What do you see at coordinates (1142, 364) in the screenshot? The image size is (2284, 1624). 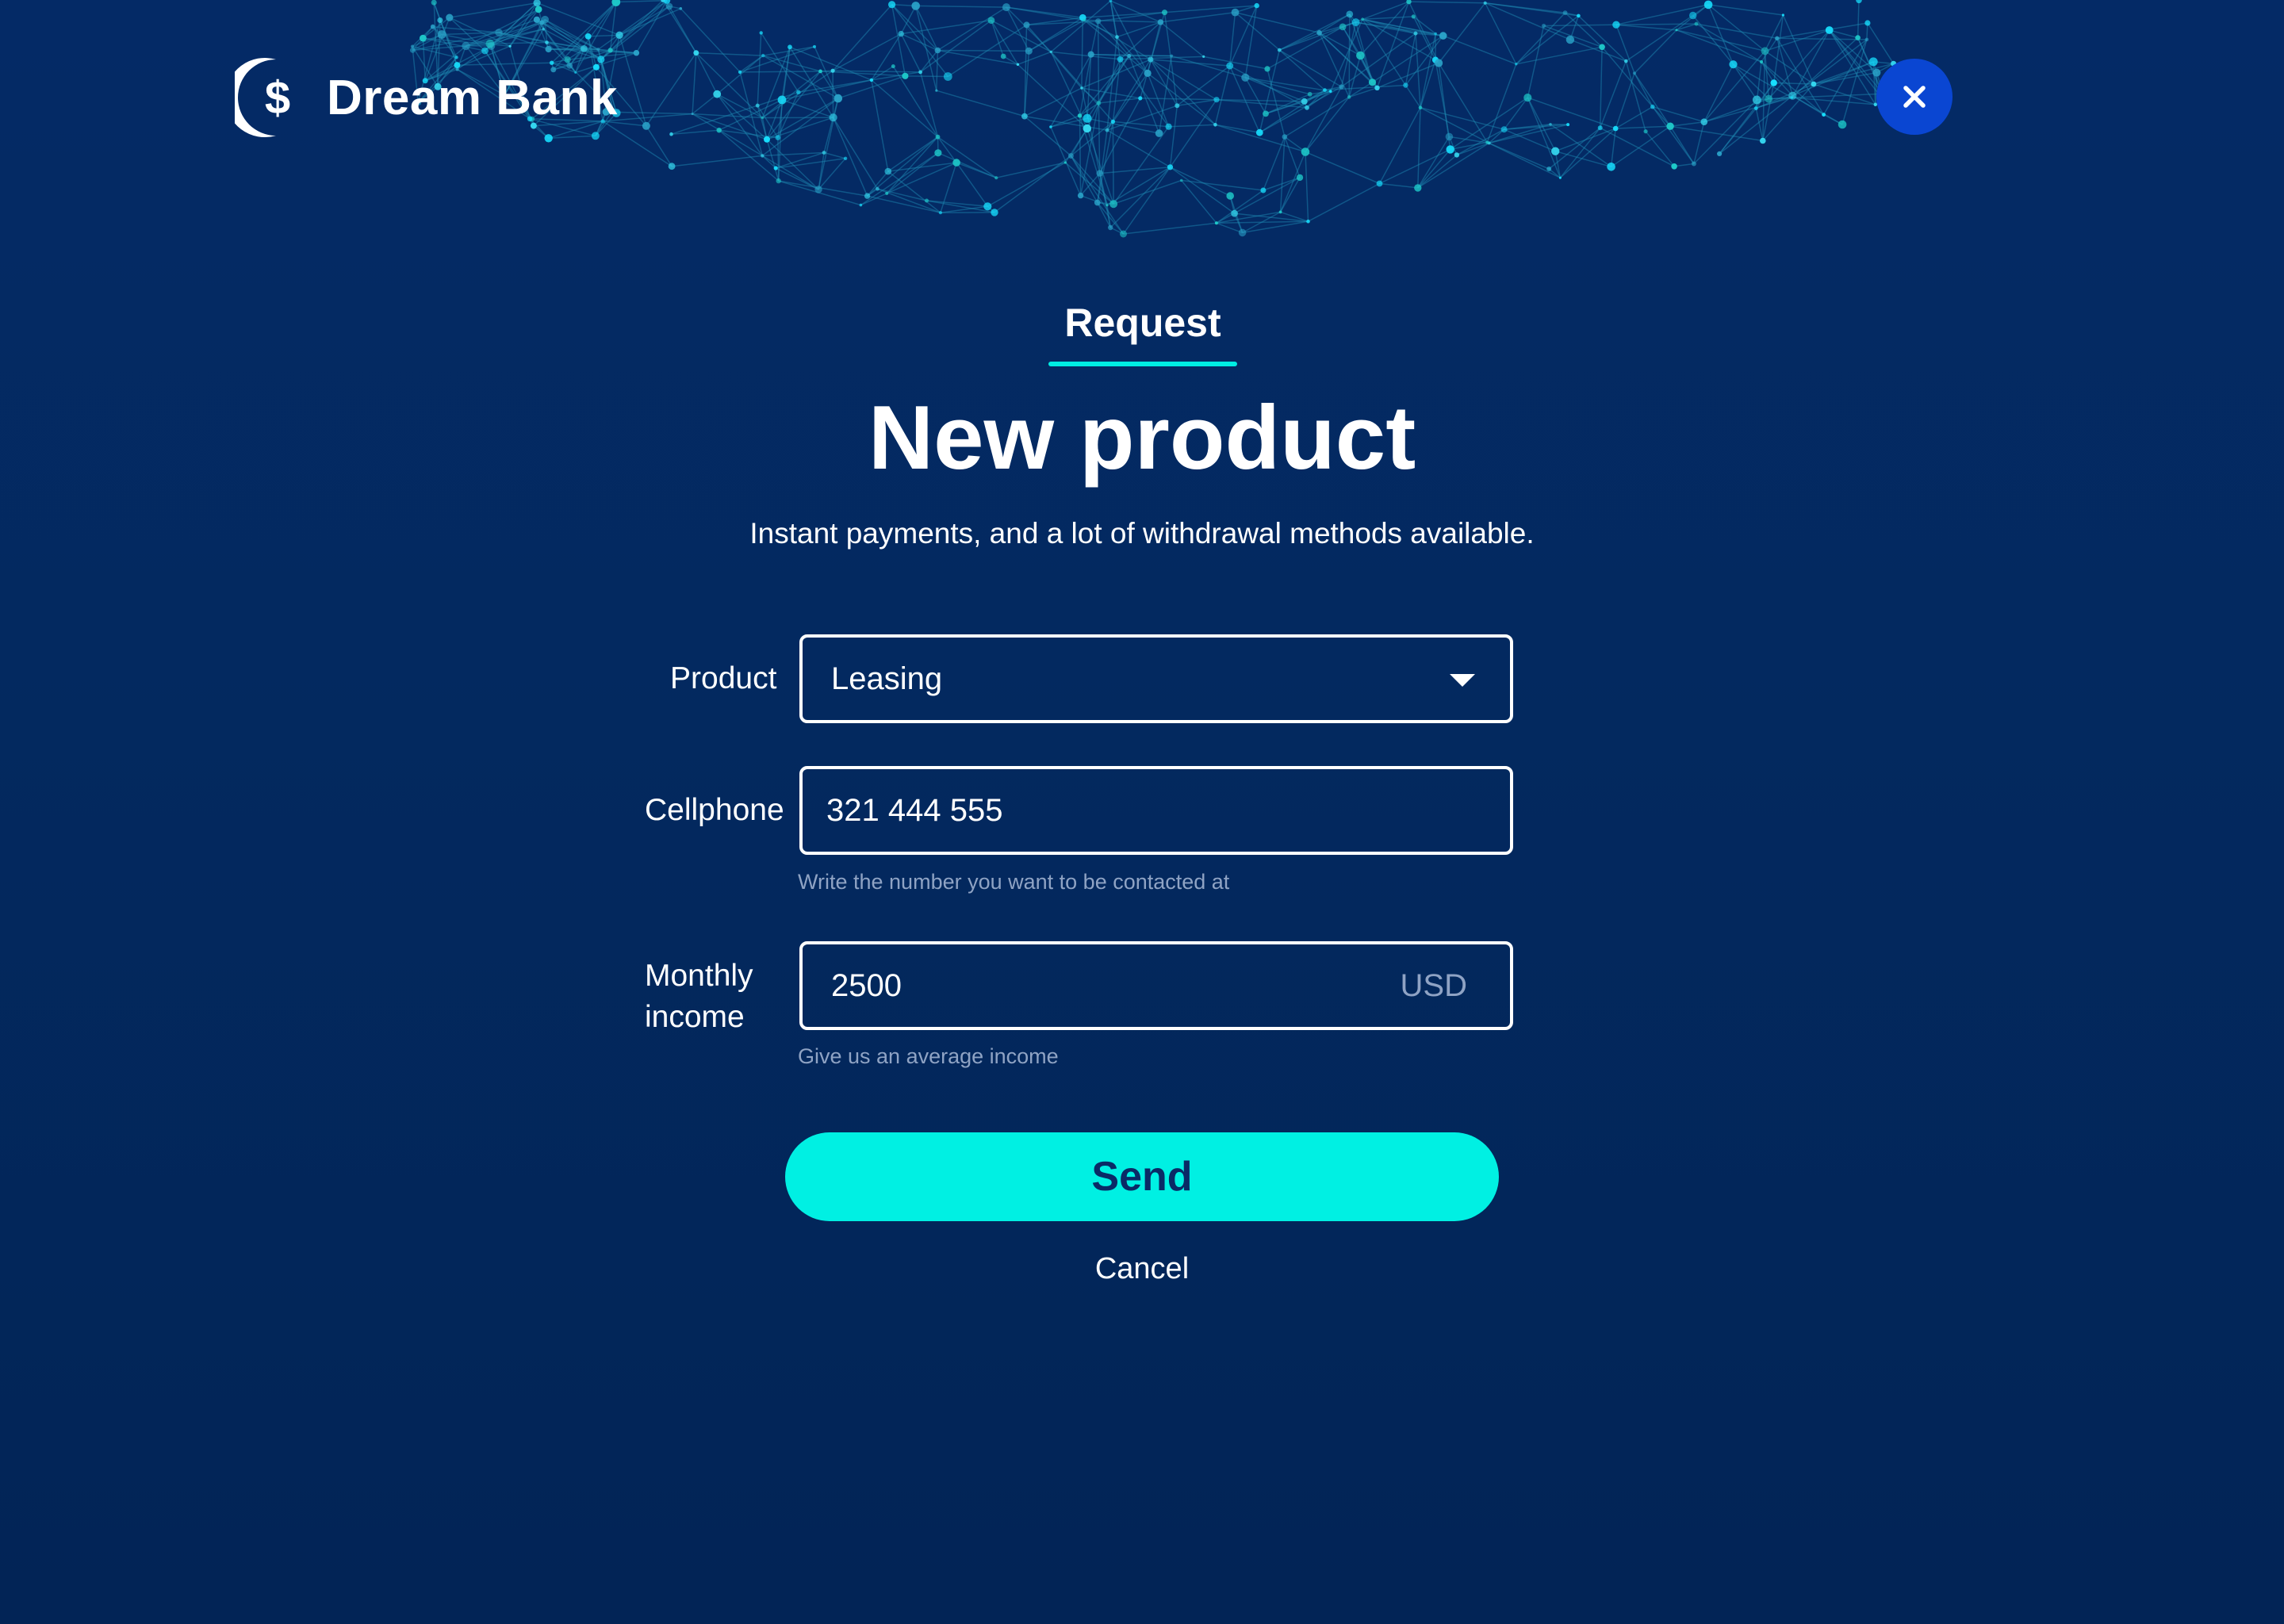 I see `tab-active-indicator` at bounding box center [1142, 364].